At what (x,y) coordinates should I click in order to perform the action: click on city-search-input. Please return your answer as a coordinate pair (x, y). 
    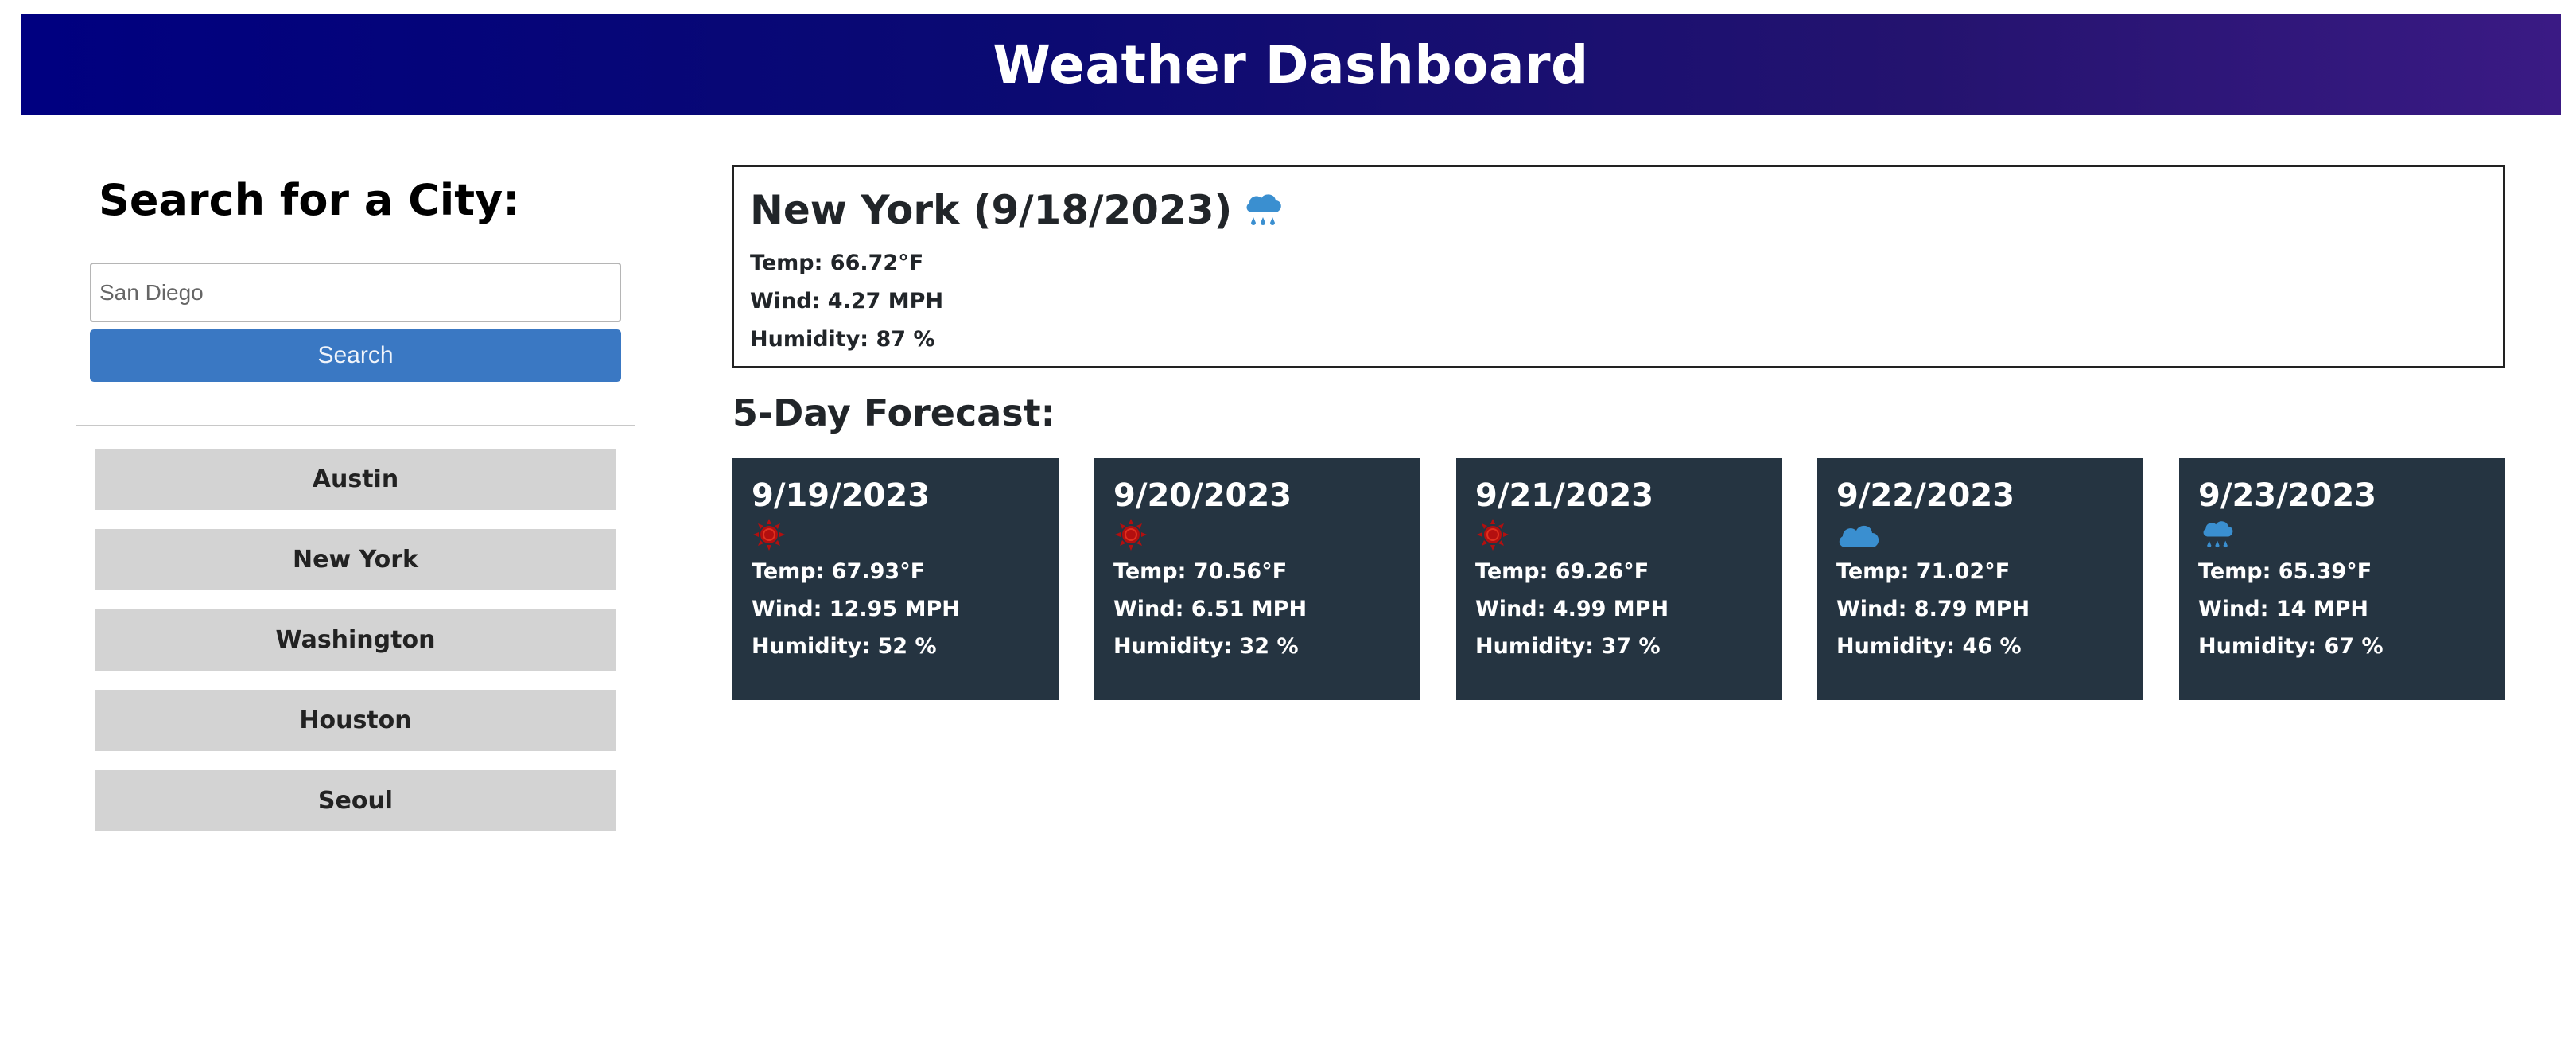
    Looking at the image, I should click on (355, 292).